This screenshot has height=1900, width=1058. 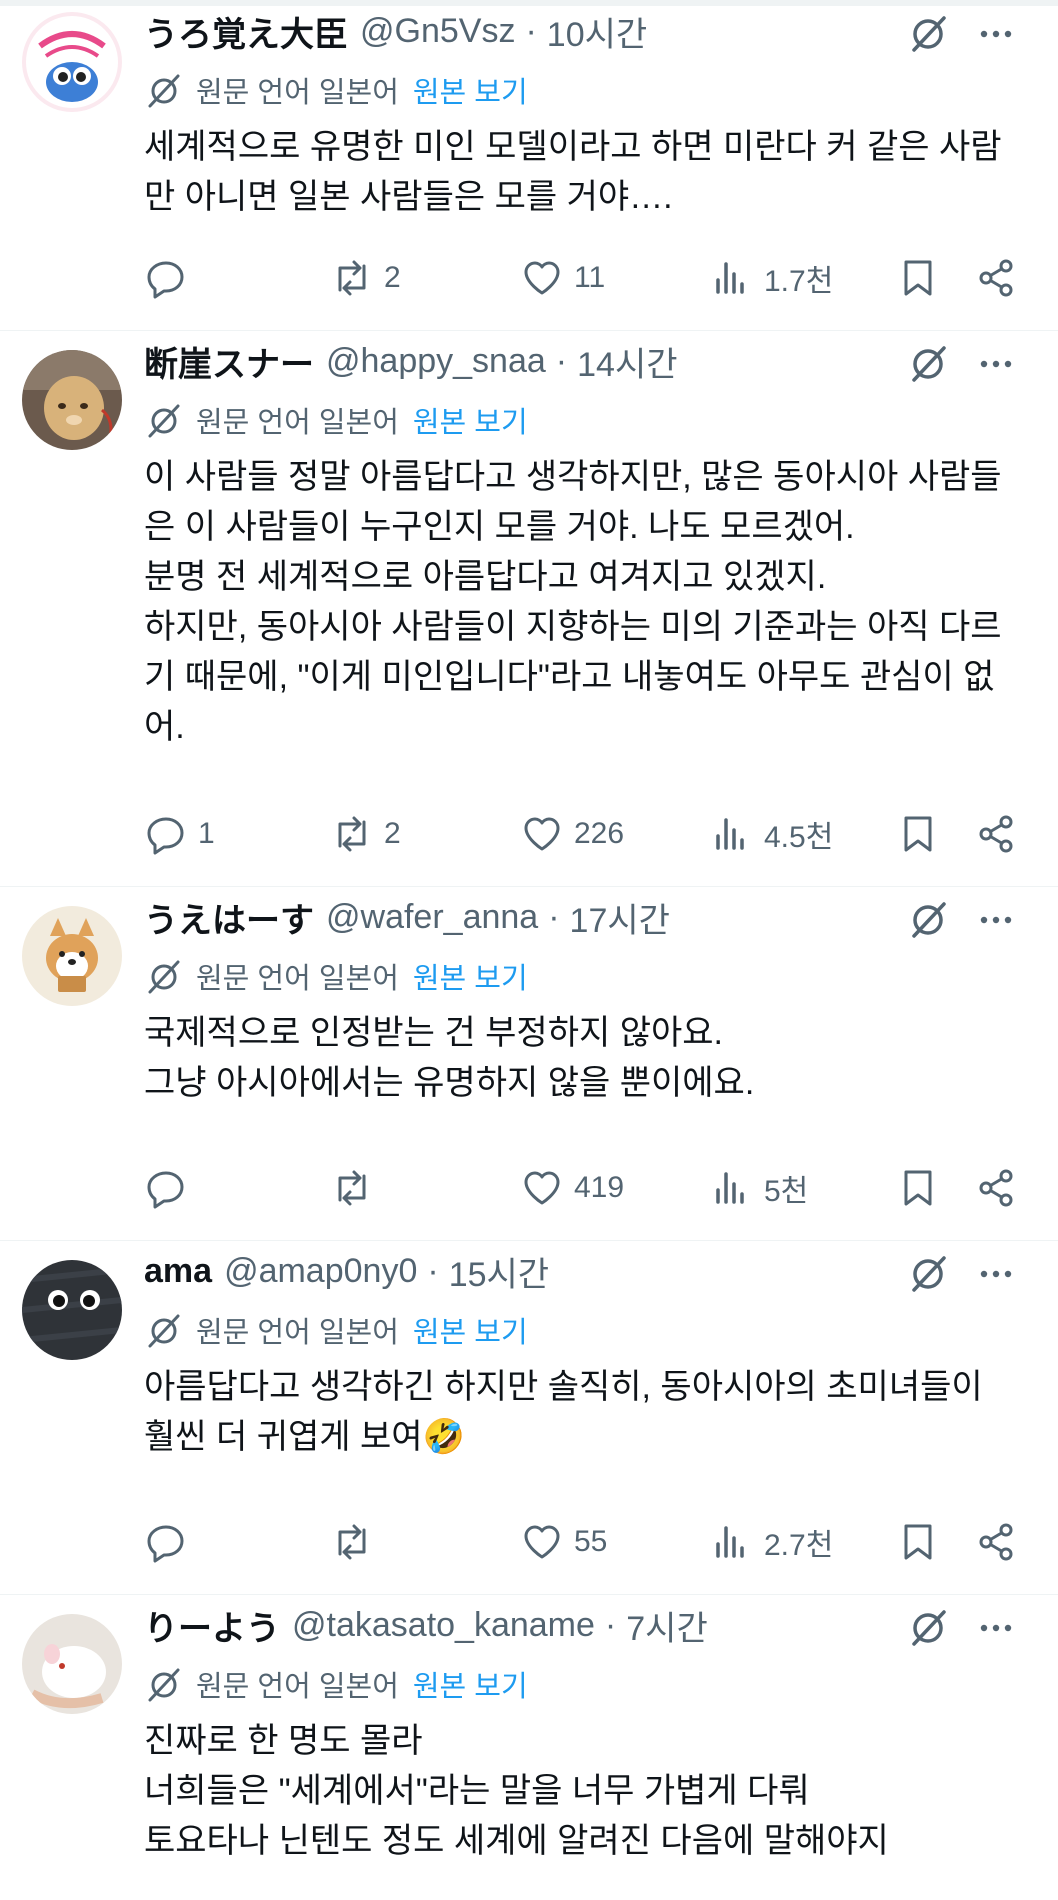 I want to click on display-name: りーよう, so click(x=212, y=1625).